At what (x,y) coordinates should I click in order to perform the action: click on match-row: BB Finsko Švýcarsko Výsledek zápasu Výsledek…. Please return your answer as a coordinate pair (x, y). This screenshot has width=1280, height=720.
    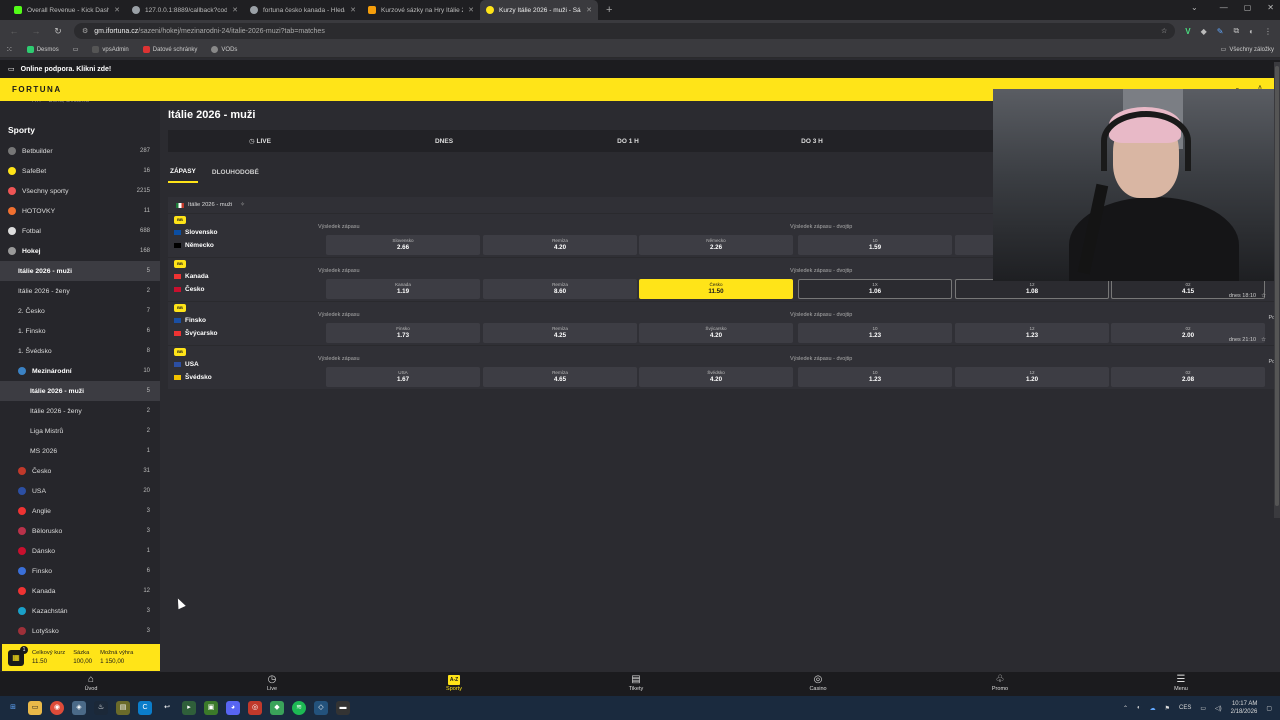
    Looking at the image, I should click on (723, 319).